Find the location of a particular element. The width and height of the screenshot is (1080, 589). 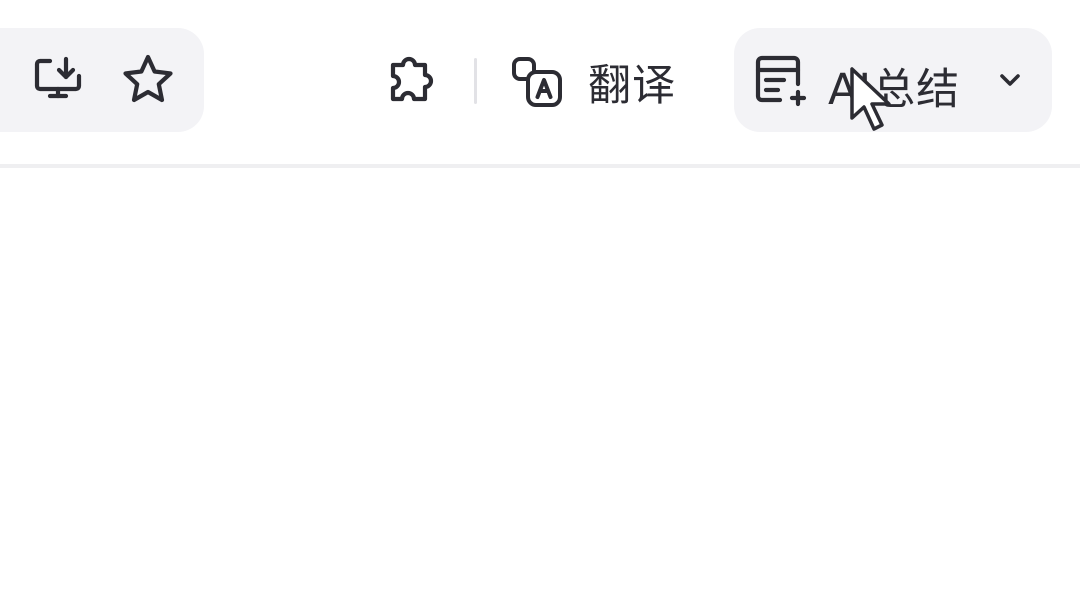

summary-document-icon is located at coordinates (781, 81).